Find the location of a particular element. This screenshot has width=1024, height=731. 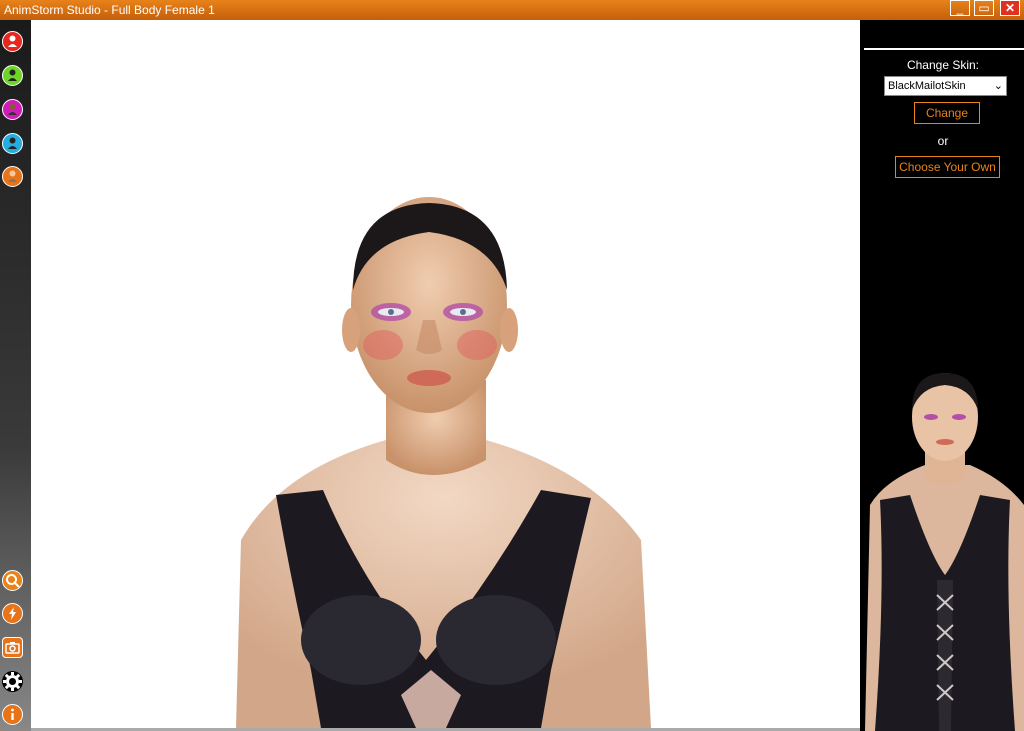

close-button: ✕ is located at coordinates (1010, 8).